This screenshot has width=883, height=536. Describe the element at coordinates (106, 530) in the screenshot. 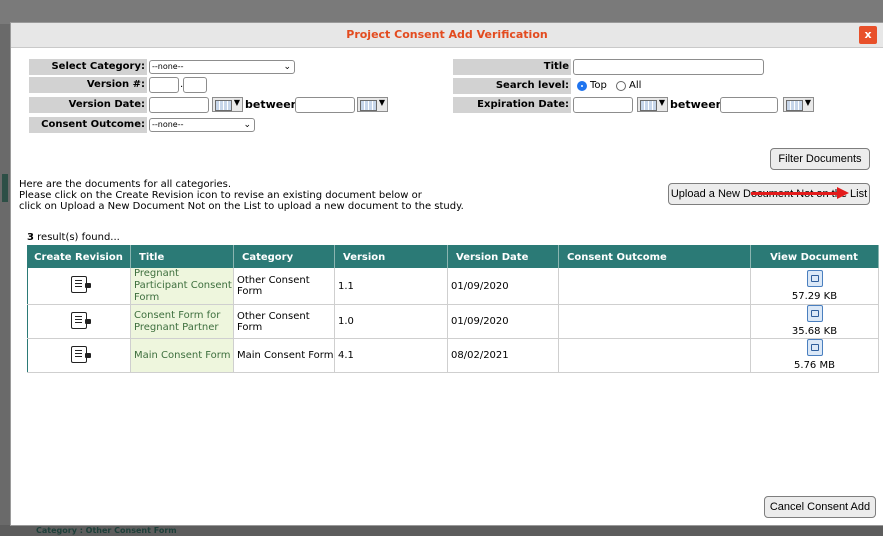

I see `background-category-text: Category : Other Consent Form` at that location.